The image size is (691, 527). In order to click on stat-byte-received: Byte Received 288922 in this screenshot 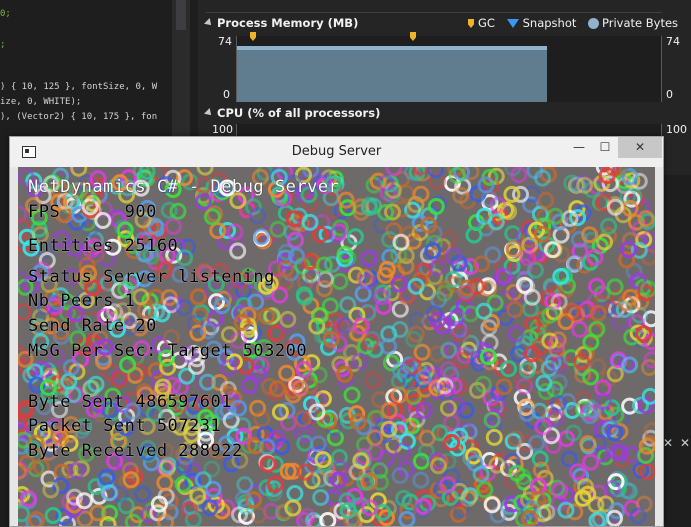, I will do `click(135, 451)`.